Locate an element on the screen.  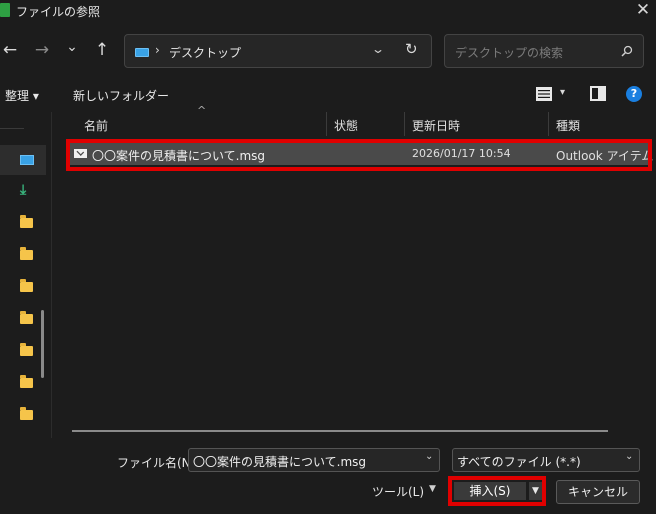
filetype-select: すべてのファイル (*.*) ⌄ is located at coordinates (546, 460).